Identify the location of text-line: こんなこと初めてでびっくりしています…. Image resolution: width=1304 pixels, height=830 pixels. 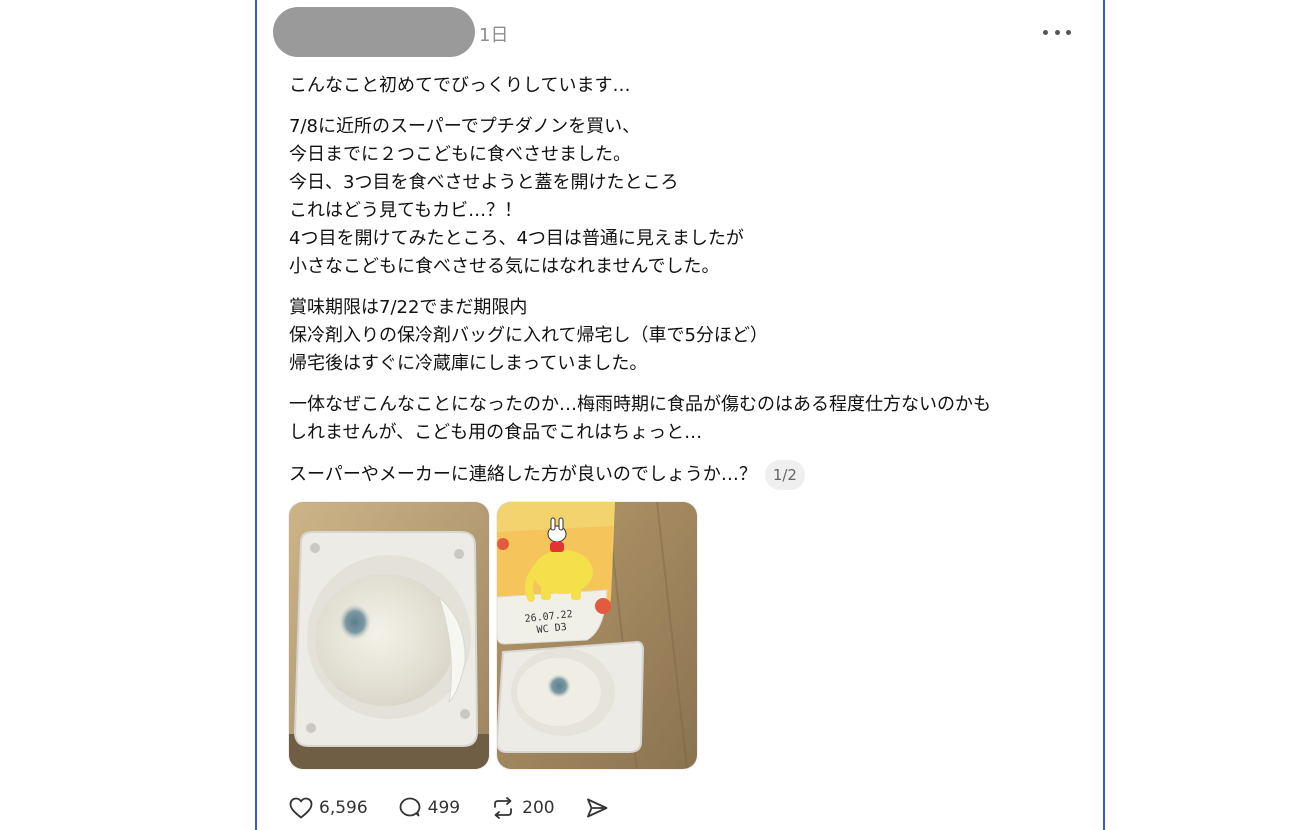
(460, 85).